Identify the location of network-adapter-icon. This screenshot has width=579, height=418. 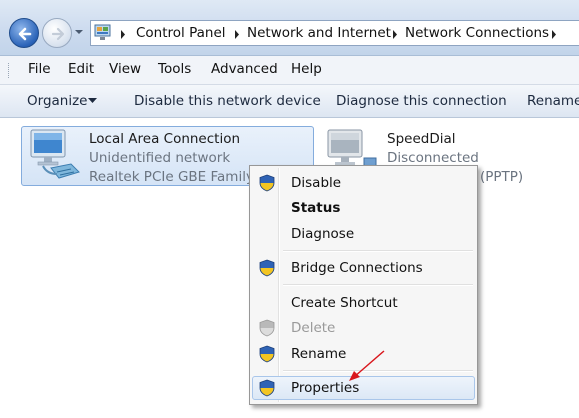
(55, 154).